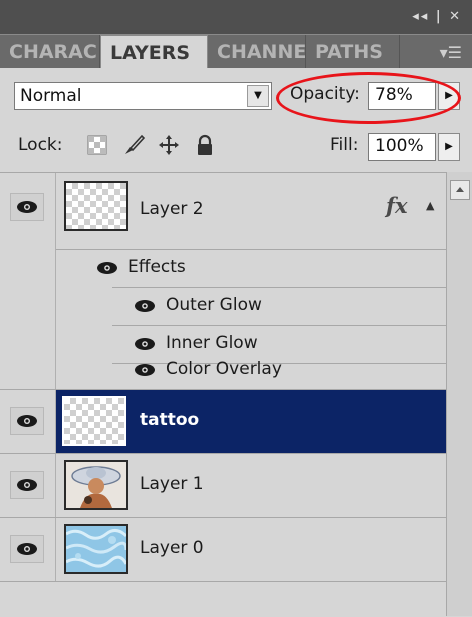 This screenshot has width=472, height=617. I want to click on blend-options-row: Normal ▼ Opacity: 78% ▶, so click(236, 94).